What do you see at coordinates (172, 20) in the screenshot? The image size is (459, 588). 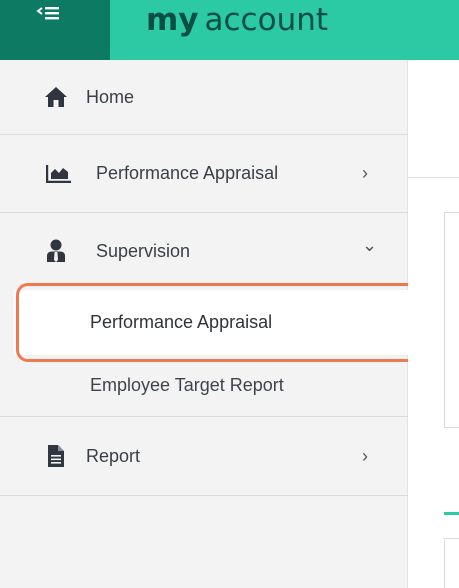 I see `brand-bold-text: my` at bounding box center [172, 20].